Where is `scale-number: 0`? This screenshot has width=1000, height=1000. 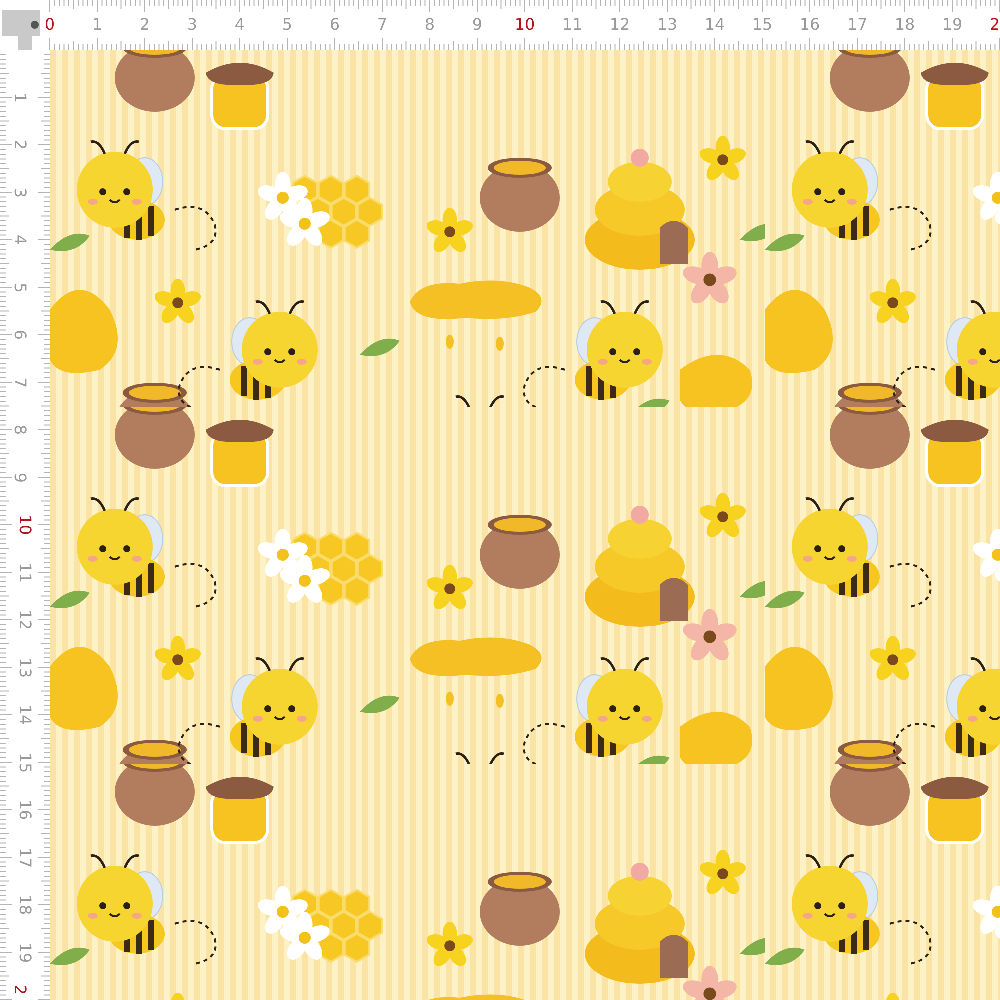
scale-number: 0 is located at coordinates (50, 25).